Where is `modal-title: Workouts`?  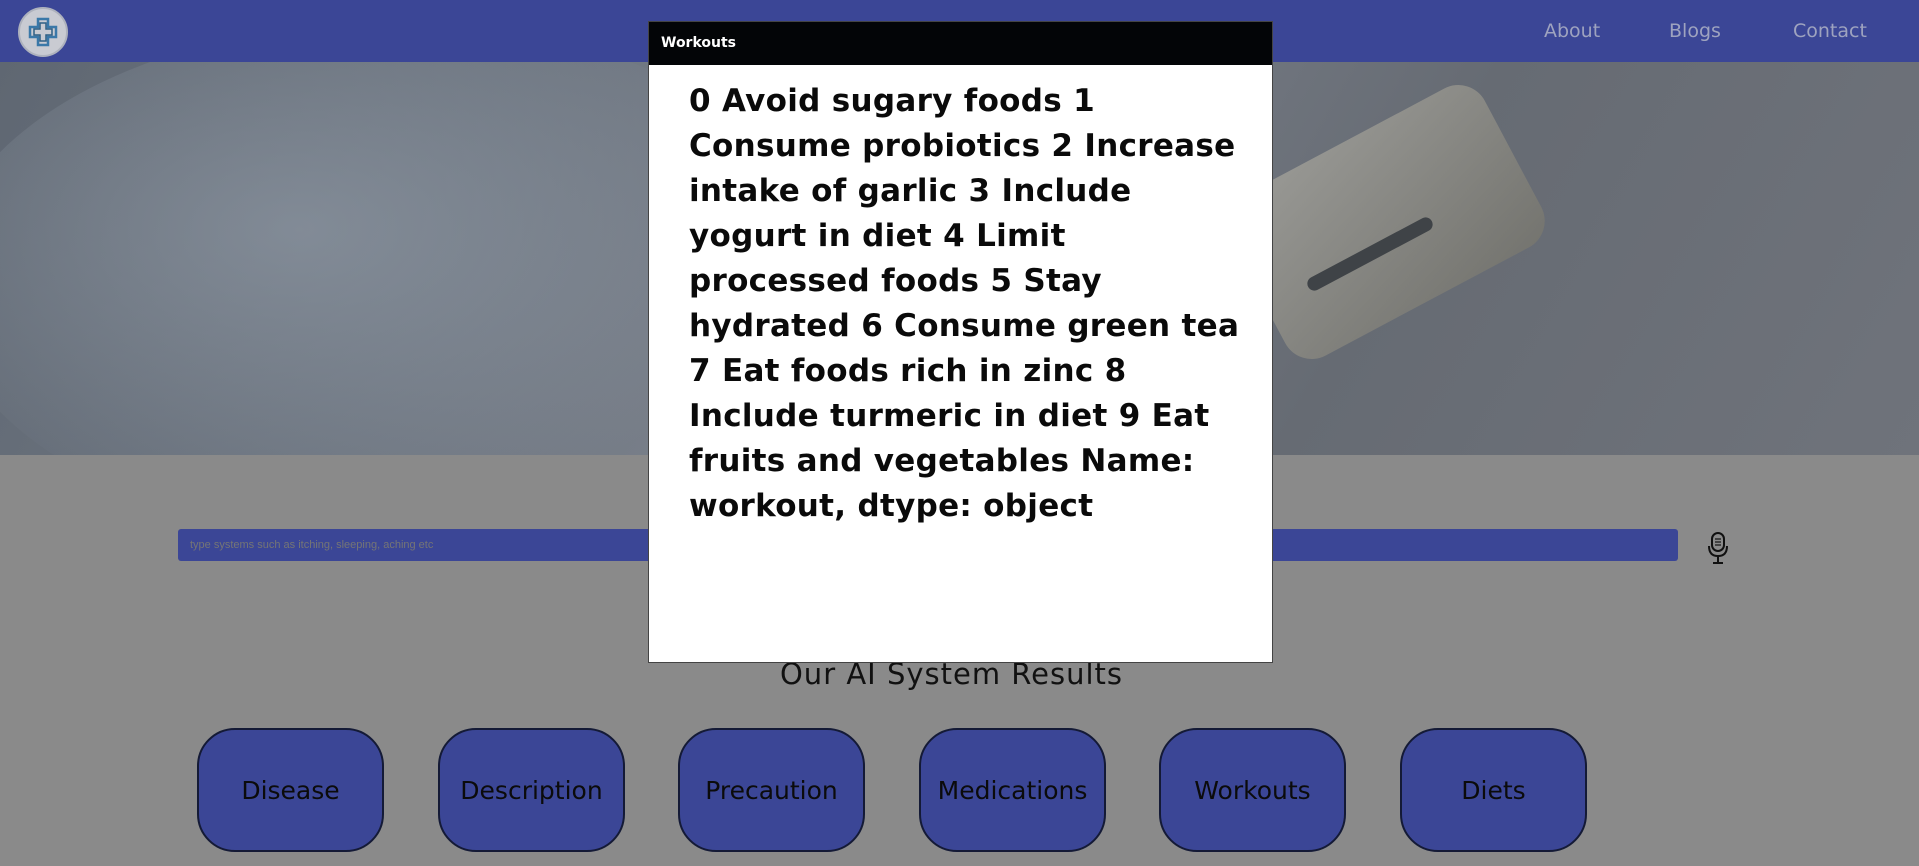 modal-title: Workouts is located at coordinates (960, 43).